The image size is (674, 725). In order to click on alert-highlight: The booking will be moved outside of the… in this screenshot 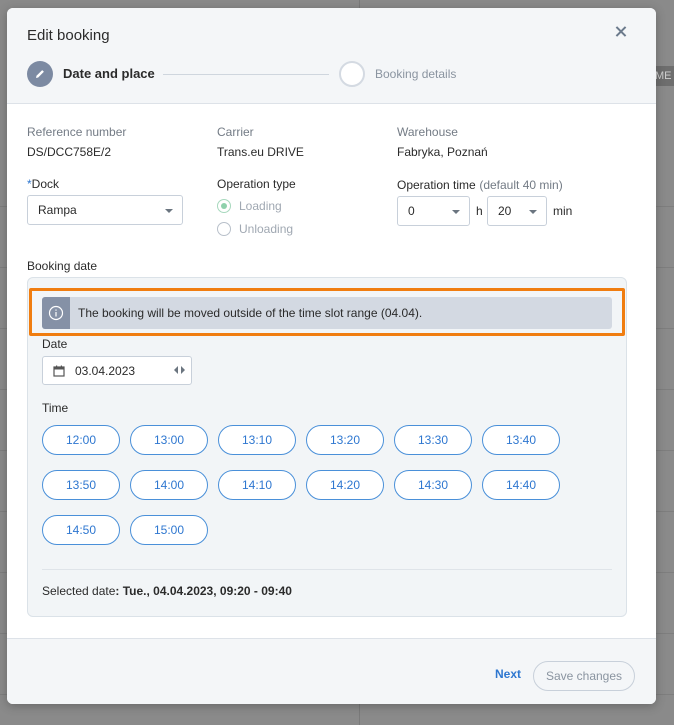, I will do `click(327, 312)`.